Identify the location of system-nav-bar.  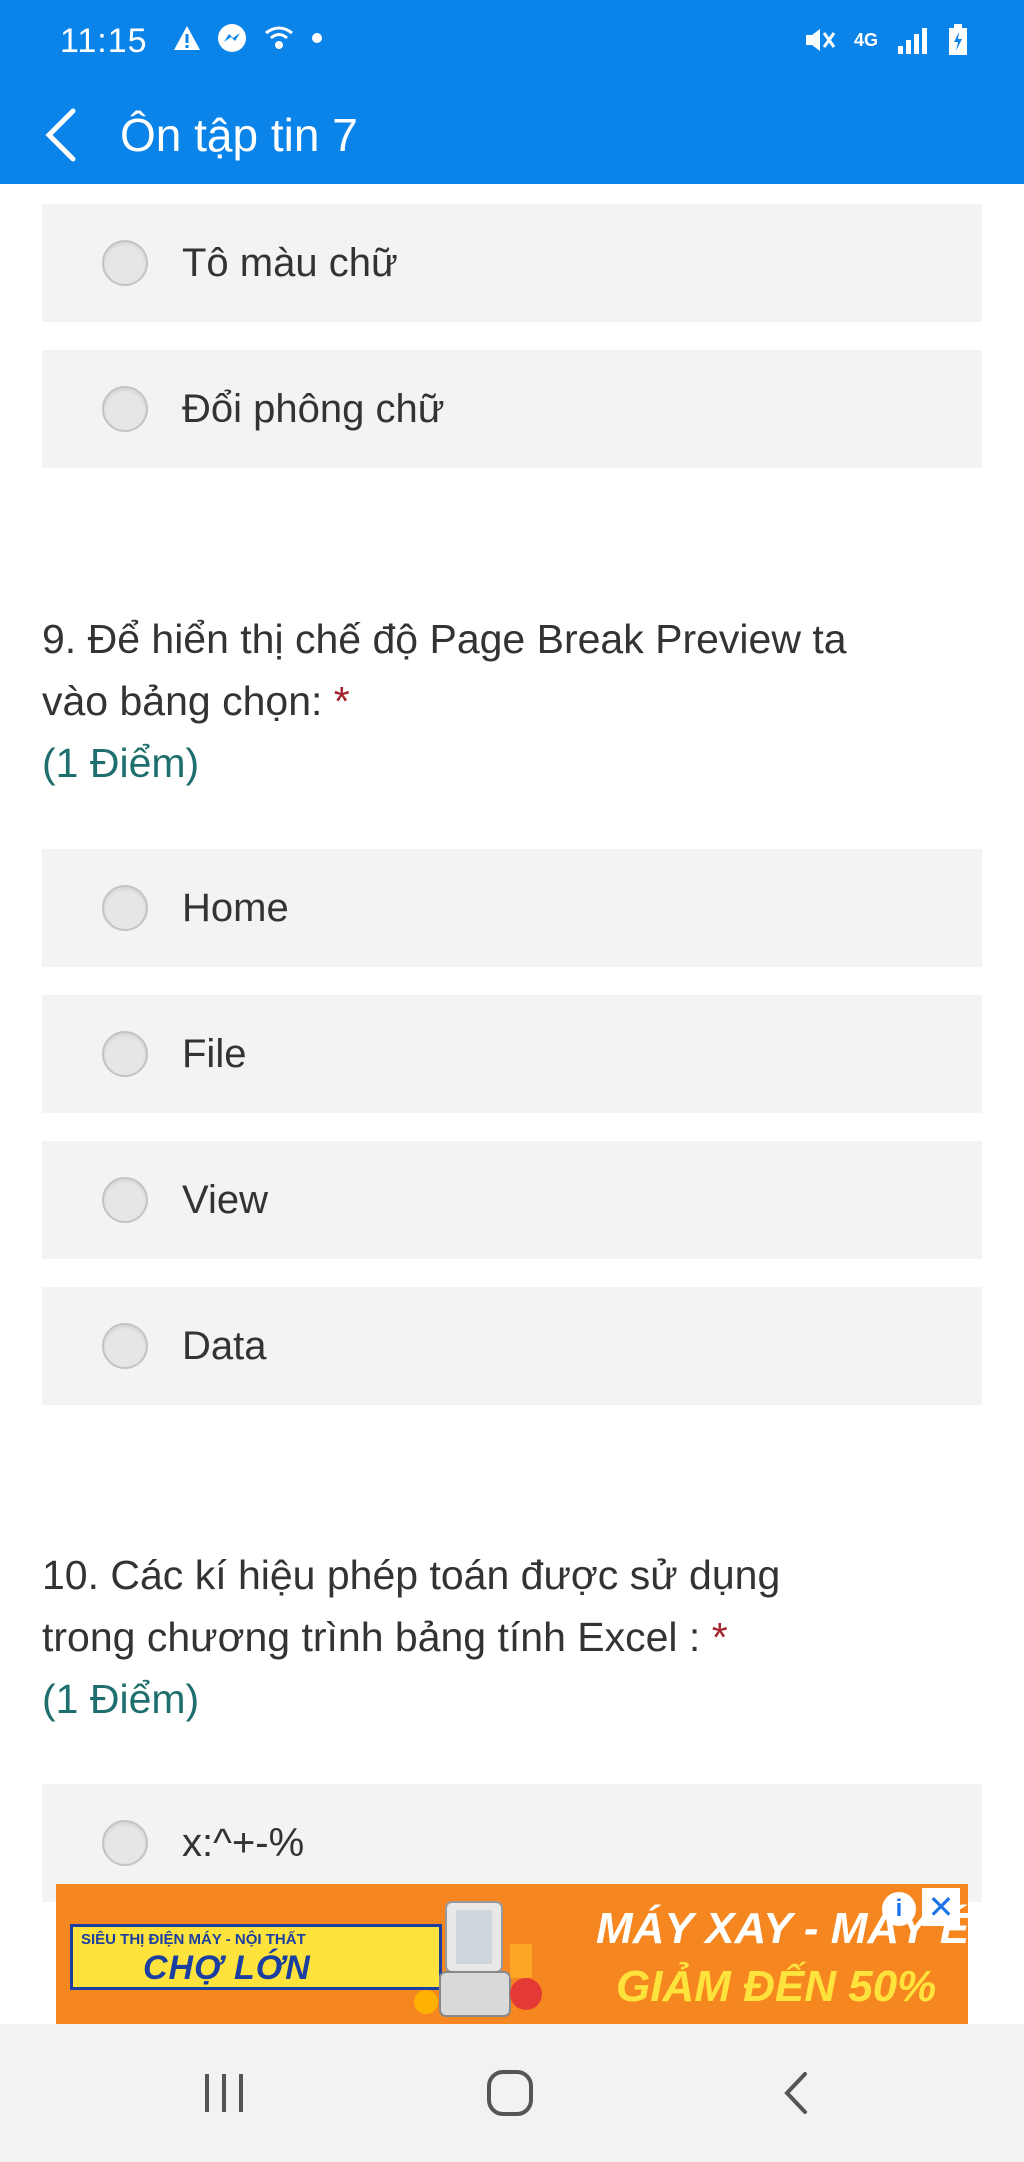
(512, 2093).